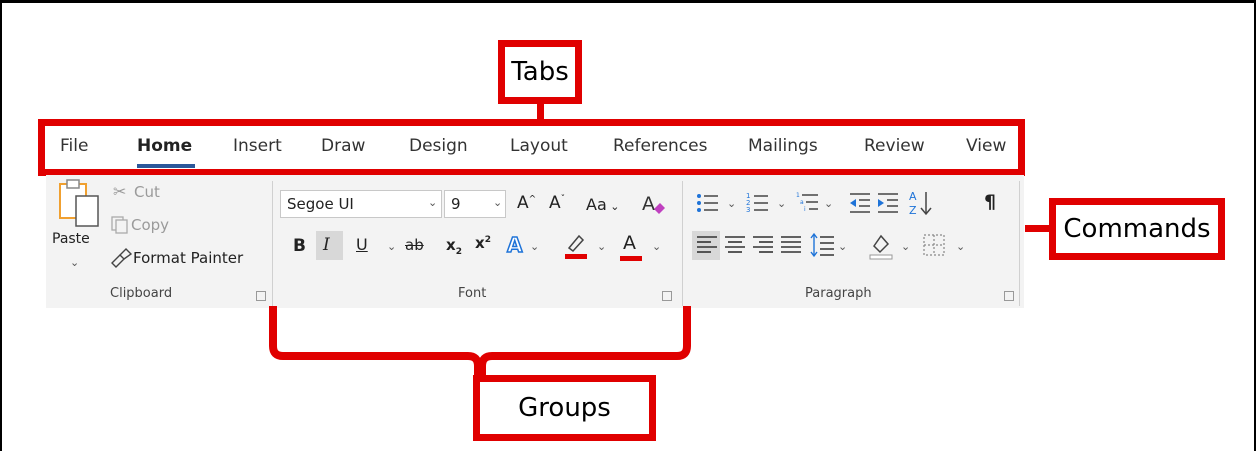  What do you see at coordinates (299, 246) in the screenshot?
I see `bold-button: B` at bounding box center [299, 246].